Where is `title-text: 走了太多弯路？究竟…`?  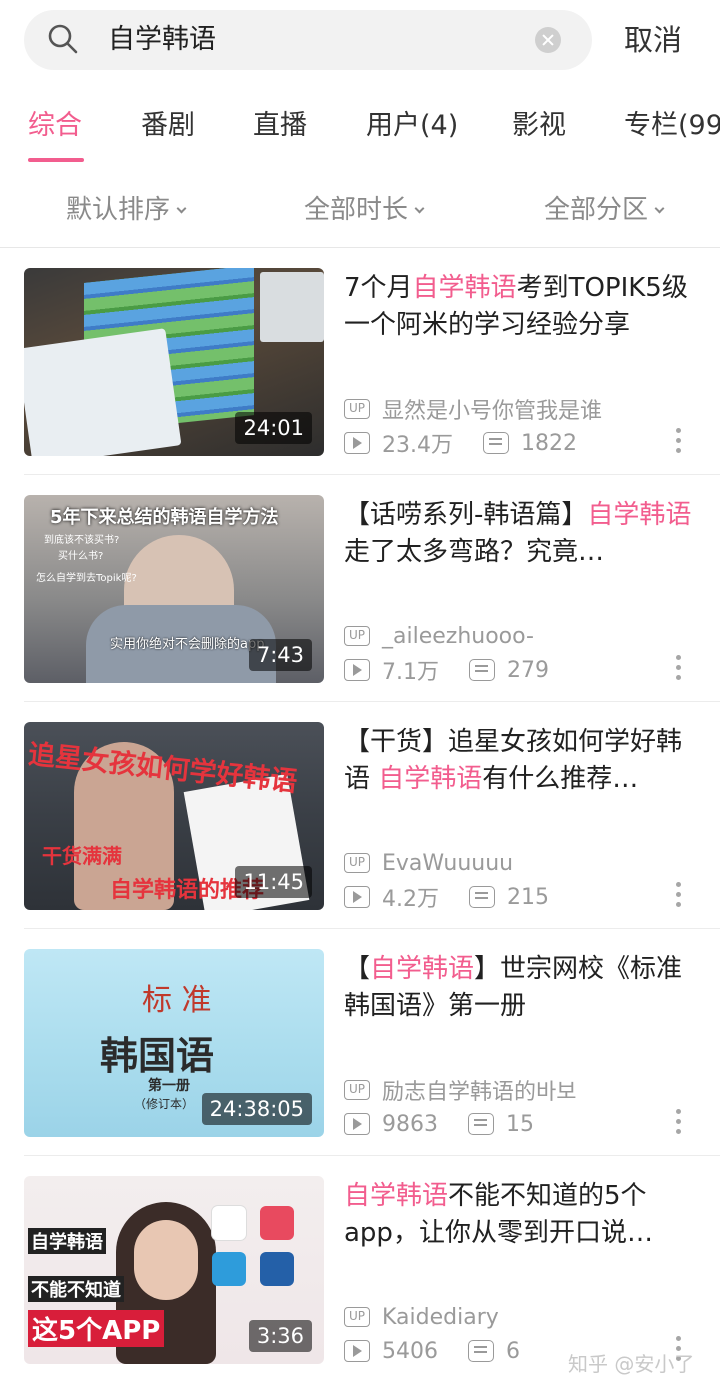
title-text: 走了太多弯路？究竟… is located at coordinates (474, 552).